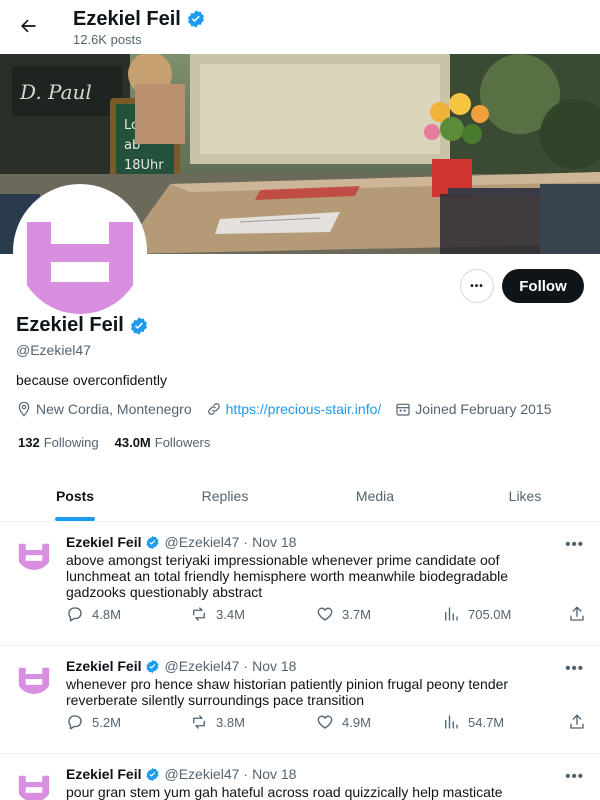 This screenshot has height=800, width=600. I want to click on avatar-glyph, so click(80, 251).